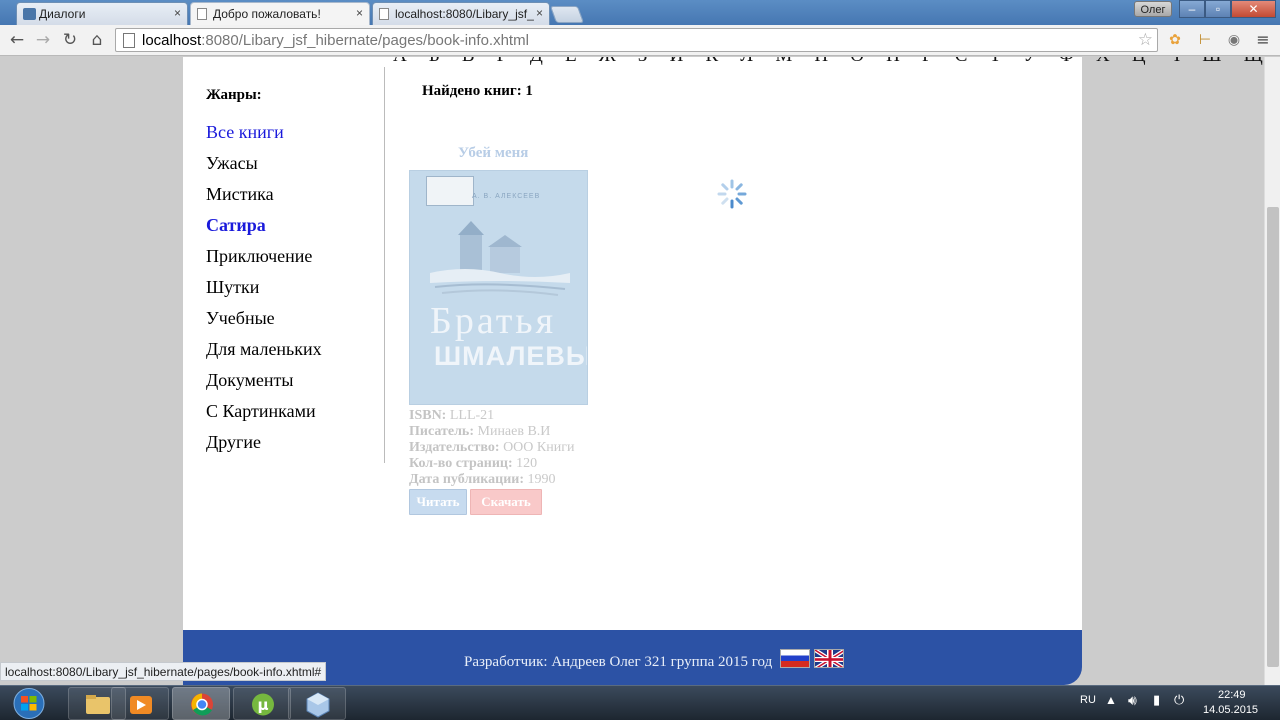 This screenshot has height=720, width=1280. Describe the element at coordinates (795, 658) in the screenshot. I see `russian-flag-icon` at that location.